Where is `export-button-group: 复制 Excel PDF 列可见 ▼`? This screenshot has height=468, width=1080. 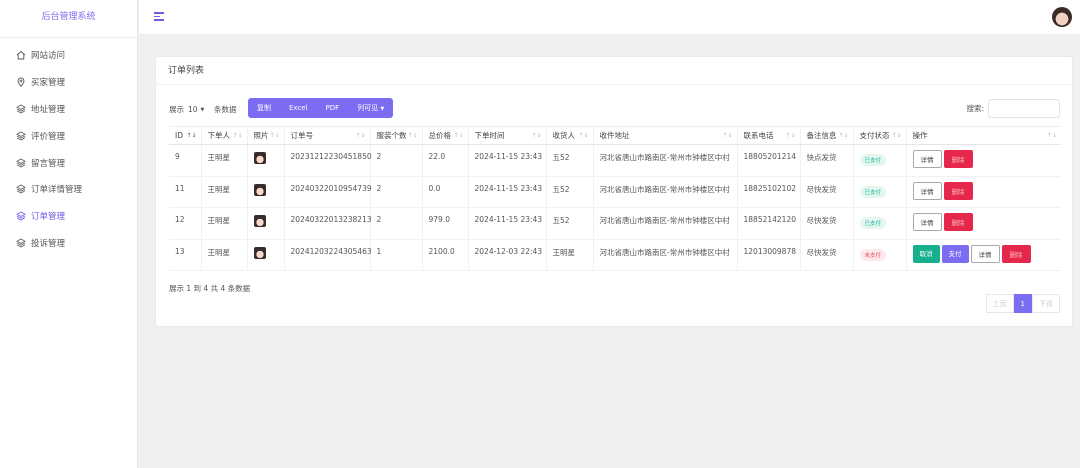 export-button-group: 复制 Excel PDF 列可见 ▼ is located at coordinates (321, 108).